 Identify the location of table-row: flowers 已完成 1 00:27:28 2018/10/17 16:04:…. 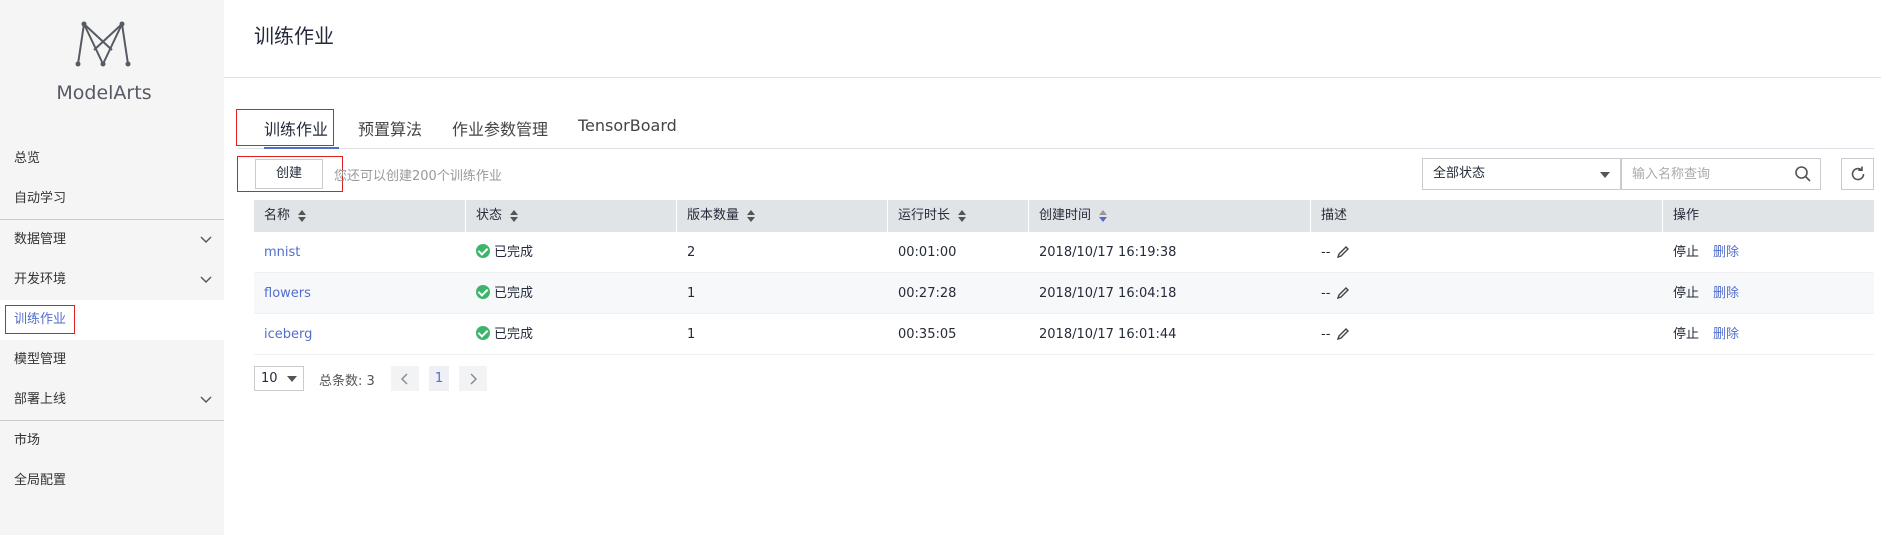
(1064, 293).